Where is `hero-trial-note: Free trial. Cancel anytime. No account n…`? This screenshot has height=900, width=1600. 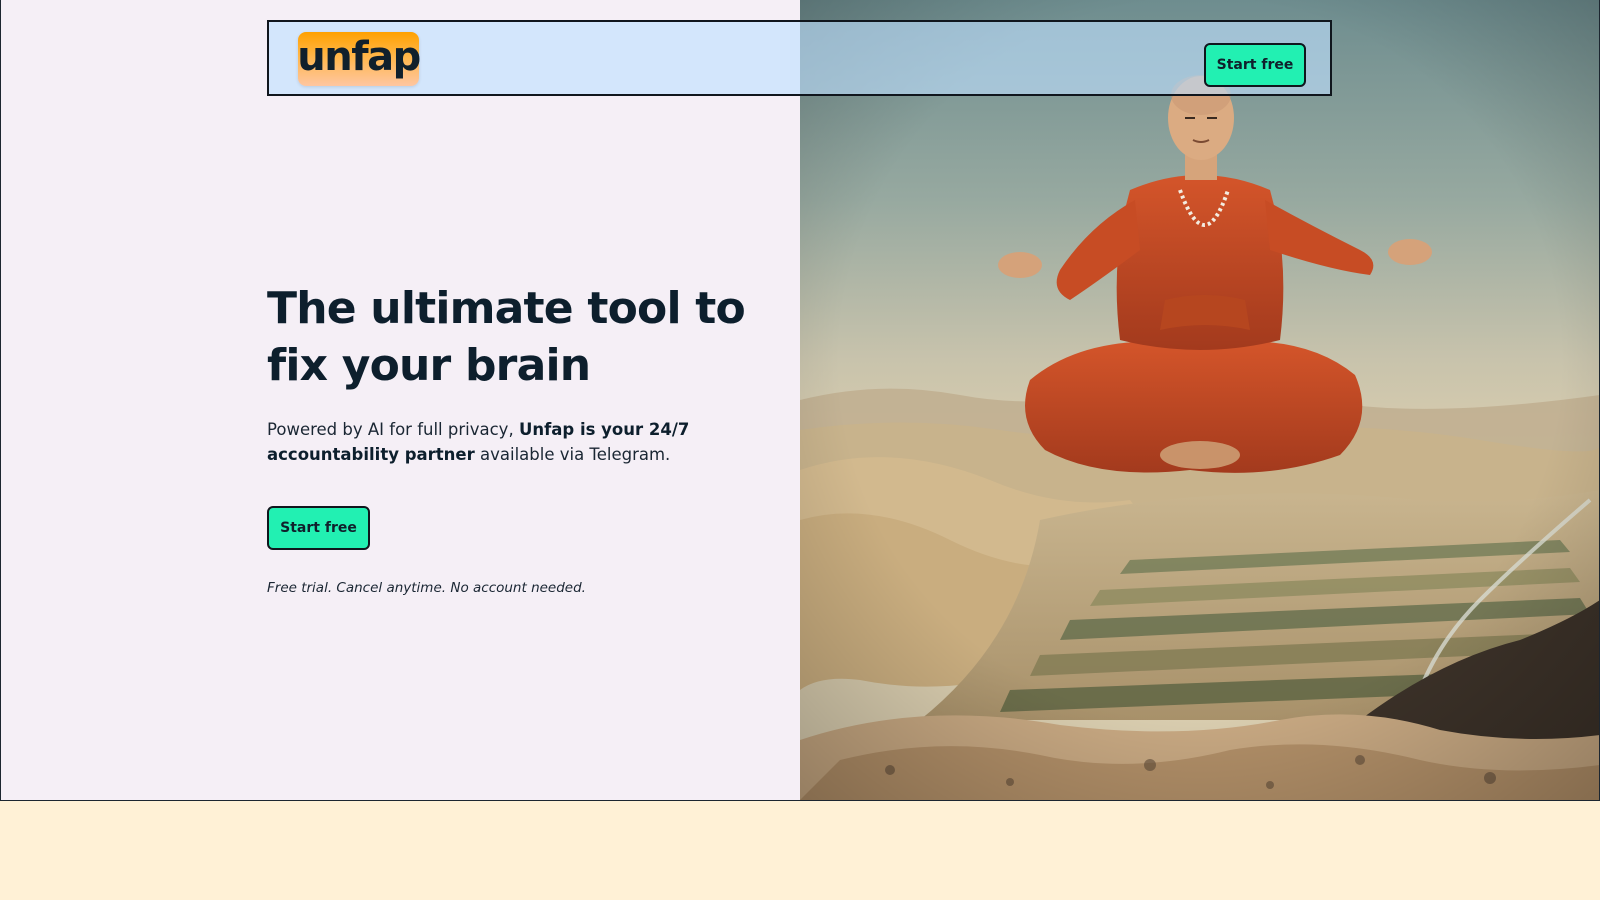 hero-trial-note: Free trial. Cancel anytime. No account n… is located at coordinates (426, 588).